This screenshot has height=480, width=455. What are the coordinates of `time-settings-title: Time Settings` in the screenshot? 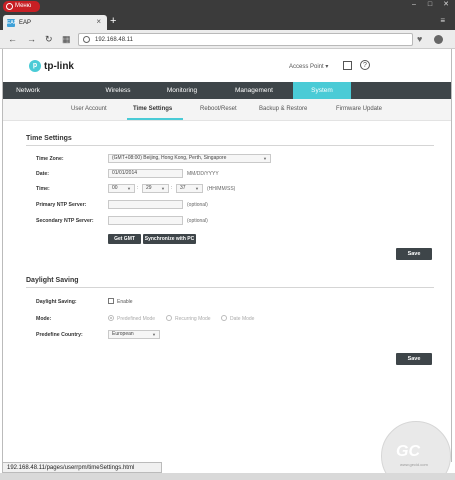 It's located at (49, 138).